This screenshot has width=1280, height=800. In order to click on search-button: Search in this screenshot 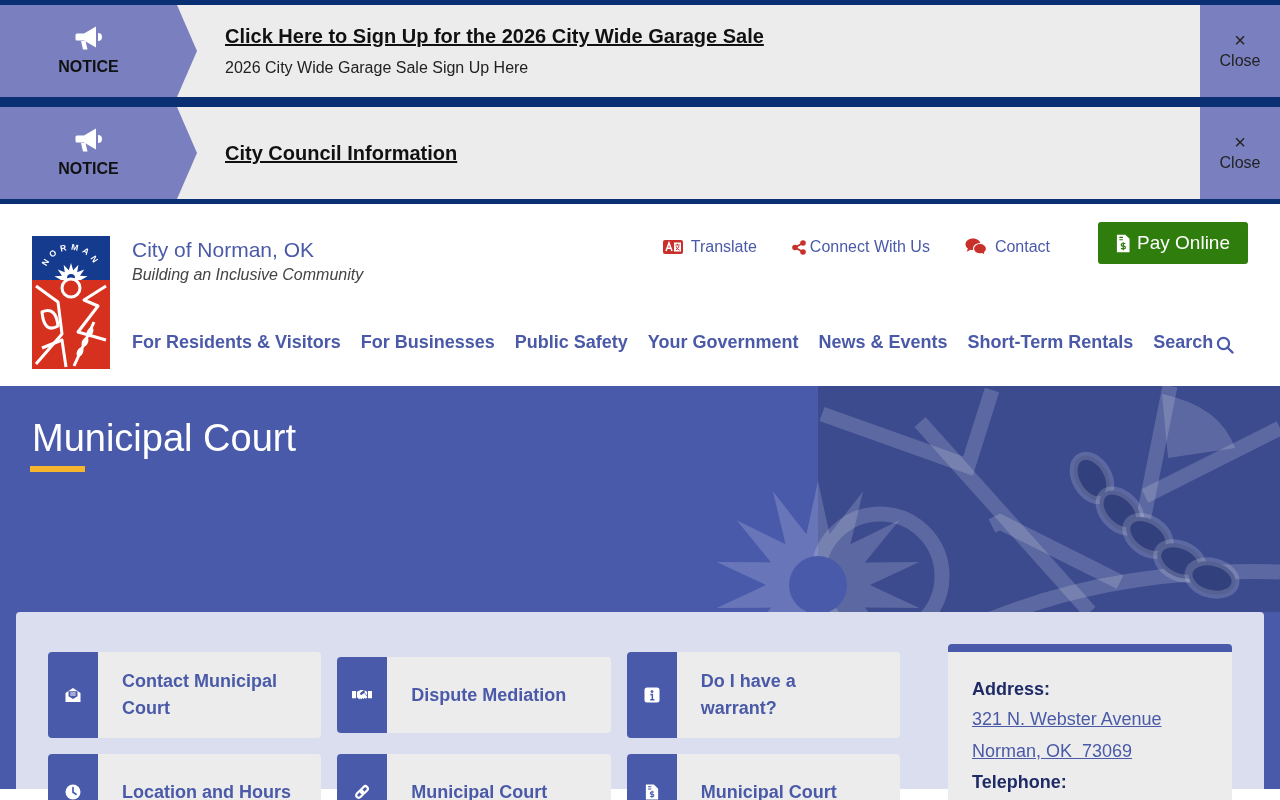, I will do `click(1194, 342)`.